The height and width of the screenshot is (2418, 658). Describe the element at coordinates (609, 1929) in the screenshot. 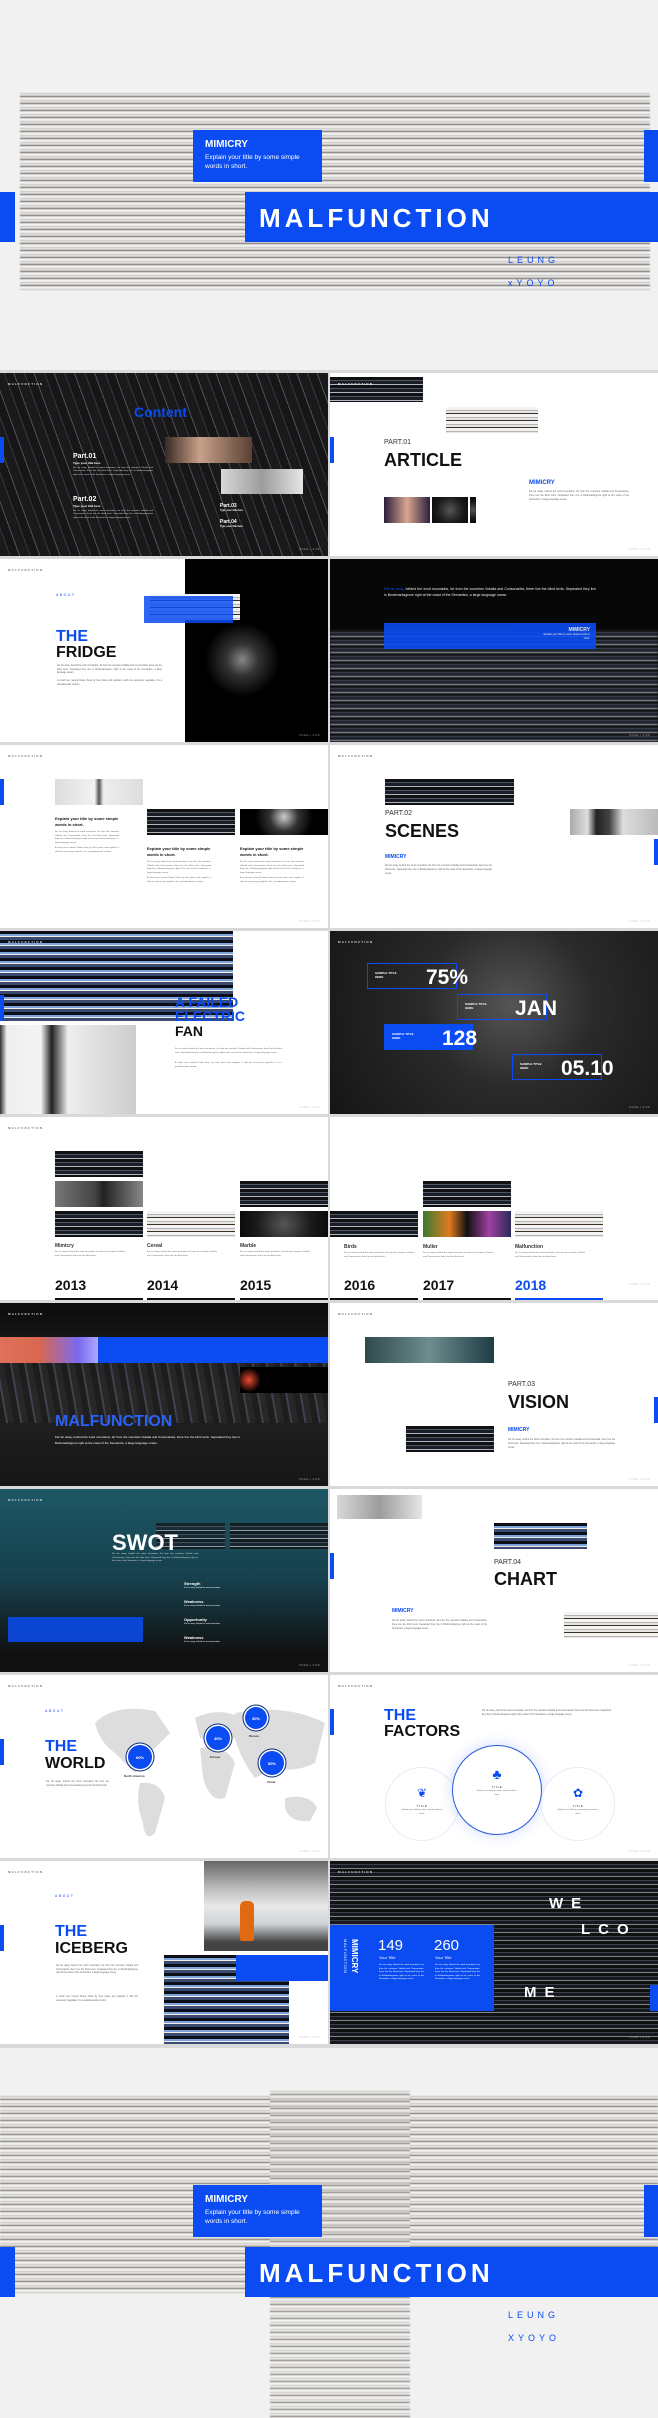

I see `welcome-letters: LCO` at that location.